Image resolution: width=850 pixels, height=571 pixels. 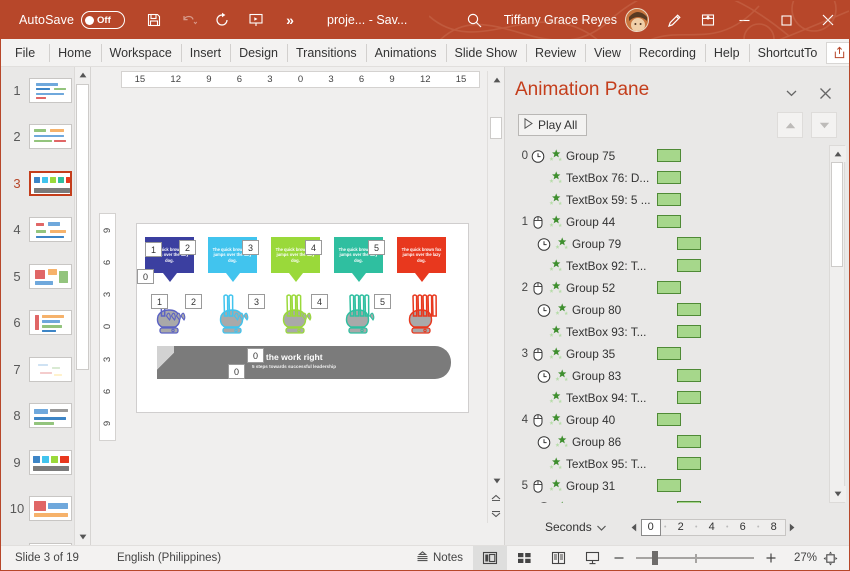 What do you see at coordinates (670, 398) in the screenshot?
I see `animation-list-item: TextBox 94` at bounding box center [670, 398].